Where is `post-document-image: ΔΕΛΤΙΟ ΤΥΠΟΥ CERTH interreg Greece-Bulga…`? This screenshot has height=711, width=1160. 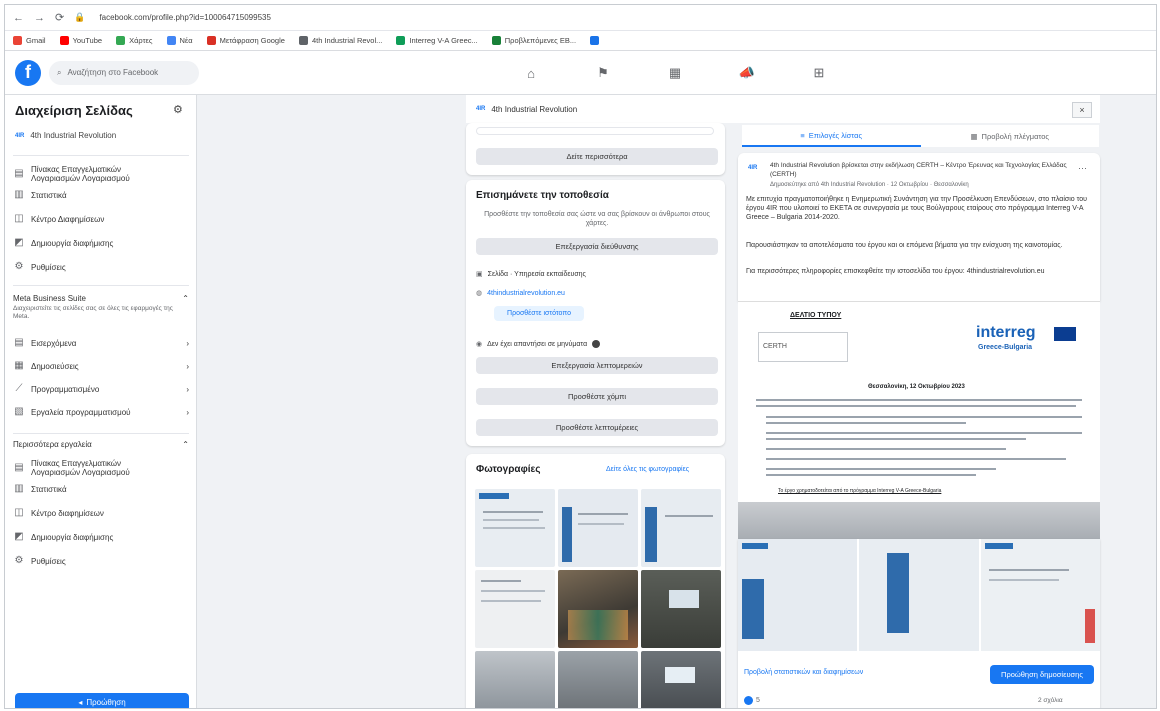
post-document-image: ΔΕΛΤΙΟ ΤΥΠΟΥ CERTH interreg Greece-Bulga… is located at coordinates (919, 420).